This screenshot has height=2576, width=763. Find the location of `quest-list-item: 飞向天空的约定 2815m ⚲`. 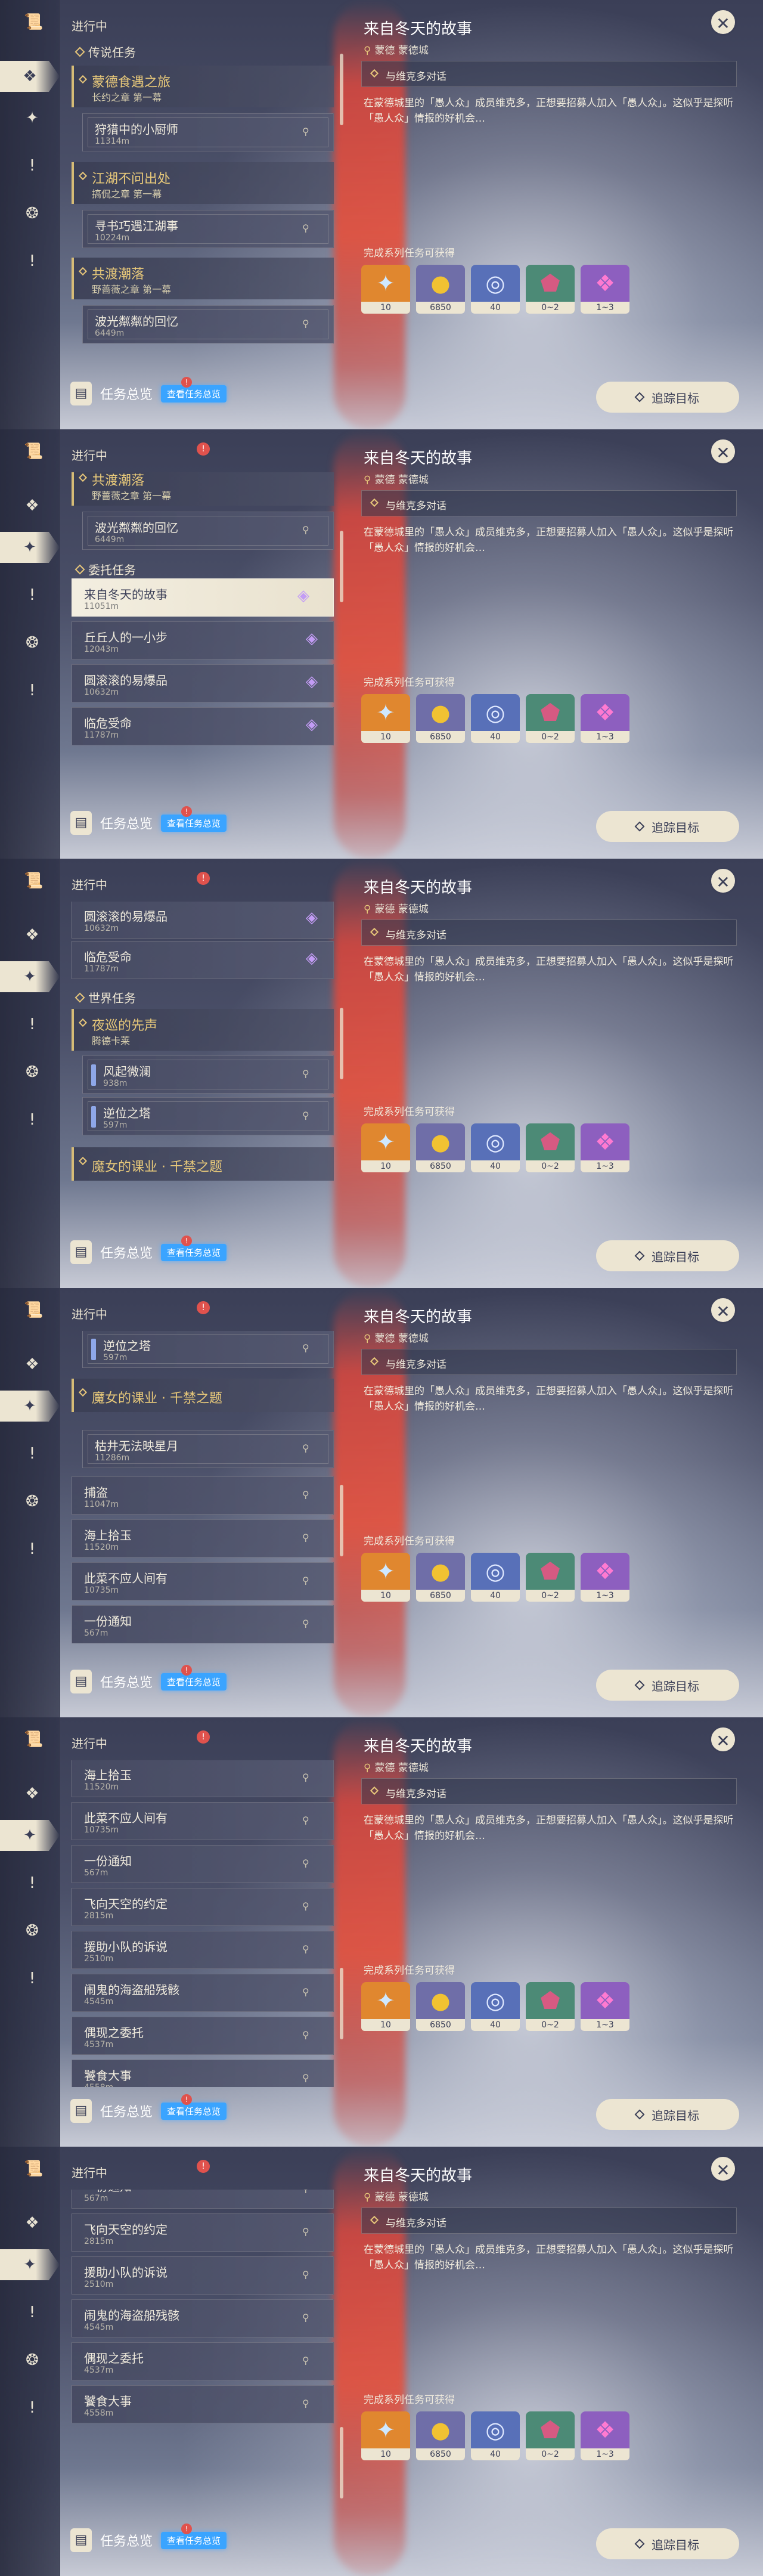

quest-list-item: 飞向天空的约定 2815m ⚲ is located at coordinates (203, 1907).